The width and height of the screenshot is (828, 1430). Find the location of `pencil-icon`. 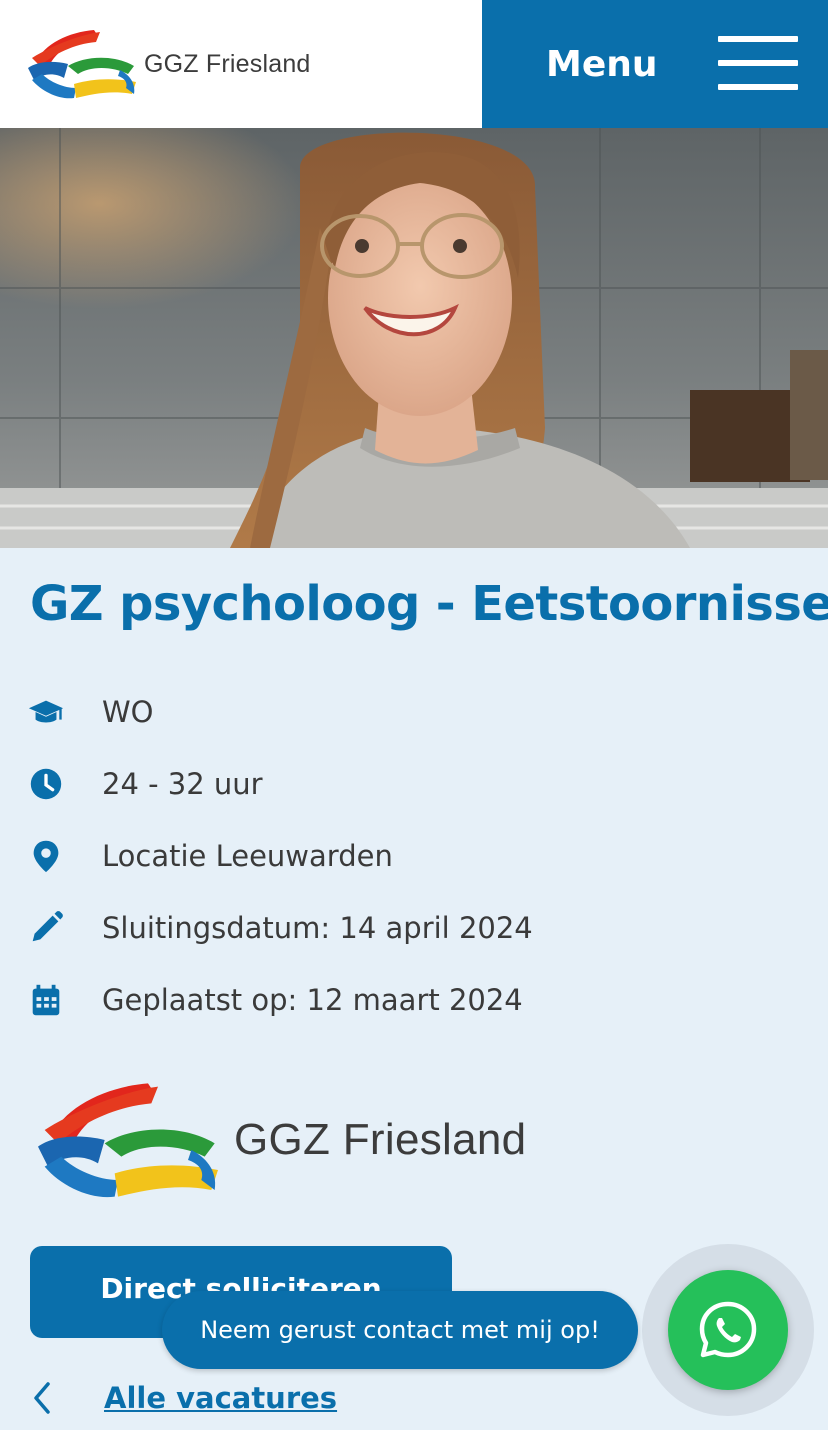

pencil-icon is located at coordinates (46, 928).